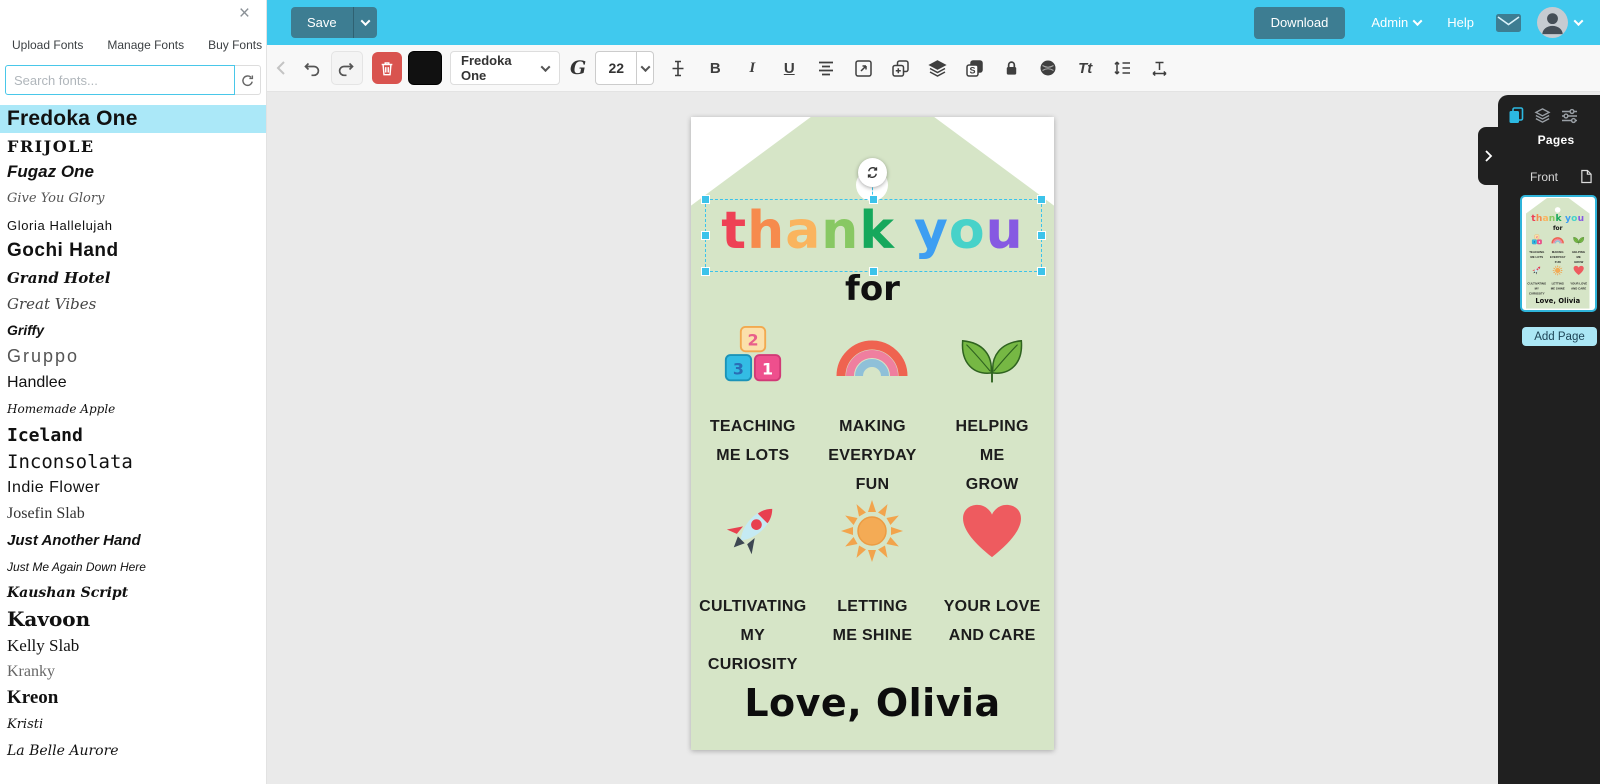  What do you see at coordinates (1299, 22) in the screenshot?
I see `download-button: Download` at bounding box center [1299, 22].